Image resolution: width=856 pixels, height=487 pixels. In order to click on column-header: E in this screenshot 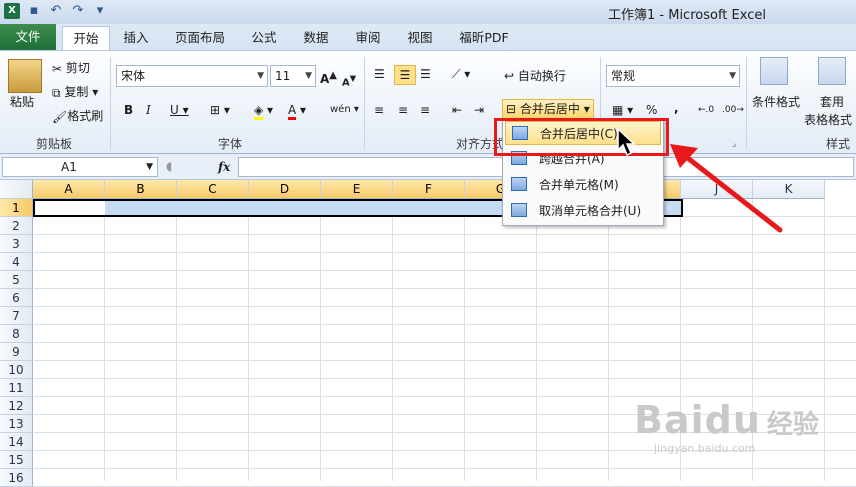, I will do `click(357, 189)`.